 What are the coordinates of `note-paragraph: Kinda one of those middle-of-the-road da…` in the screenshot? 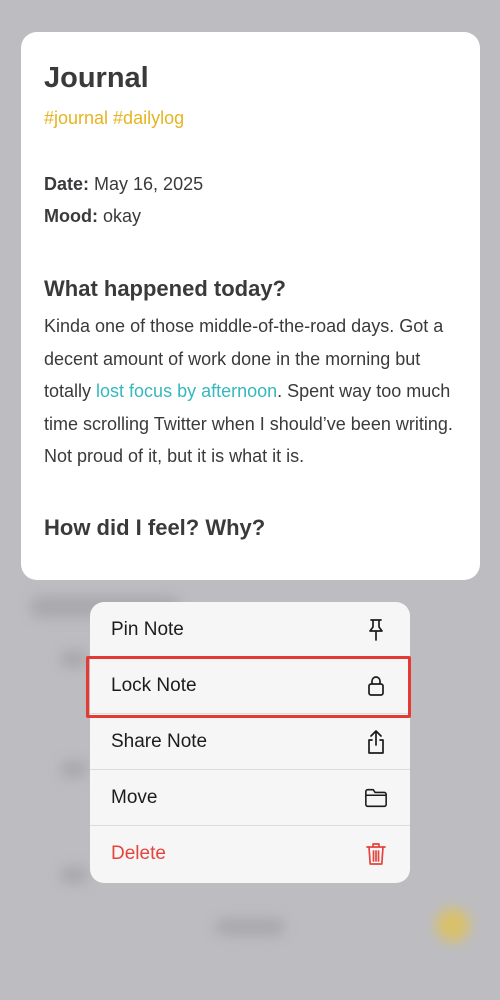 It's located at (250, 391).